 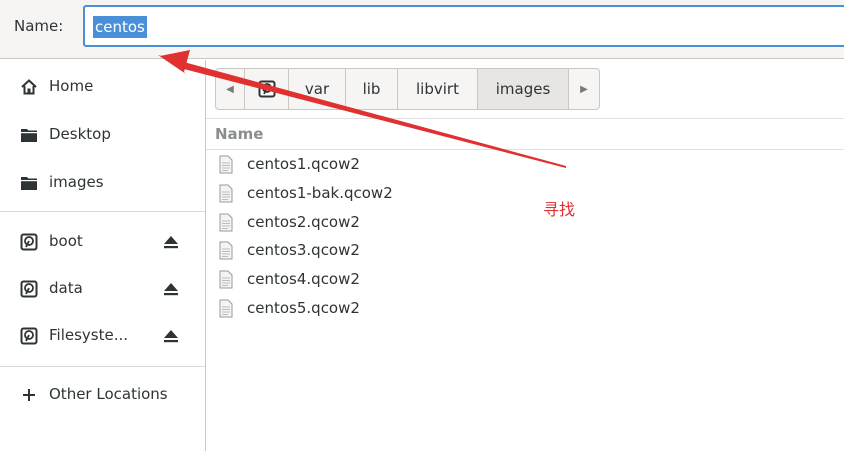 What do you see at coordinates (303, 222) in the screenshot?
I see `file-name: centos2.qcow2` at bounding box center [303, 222].